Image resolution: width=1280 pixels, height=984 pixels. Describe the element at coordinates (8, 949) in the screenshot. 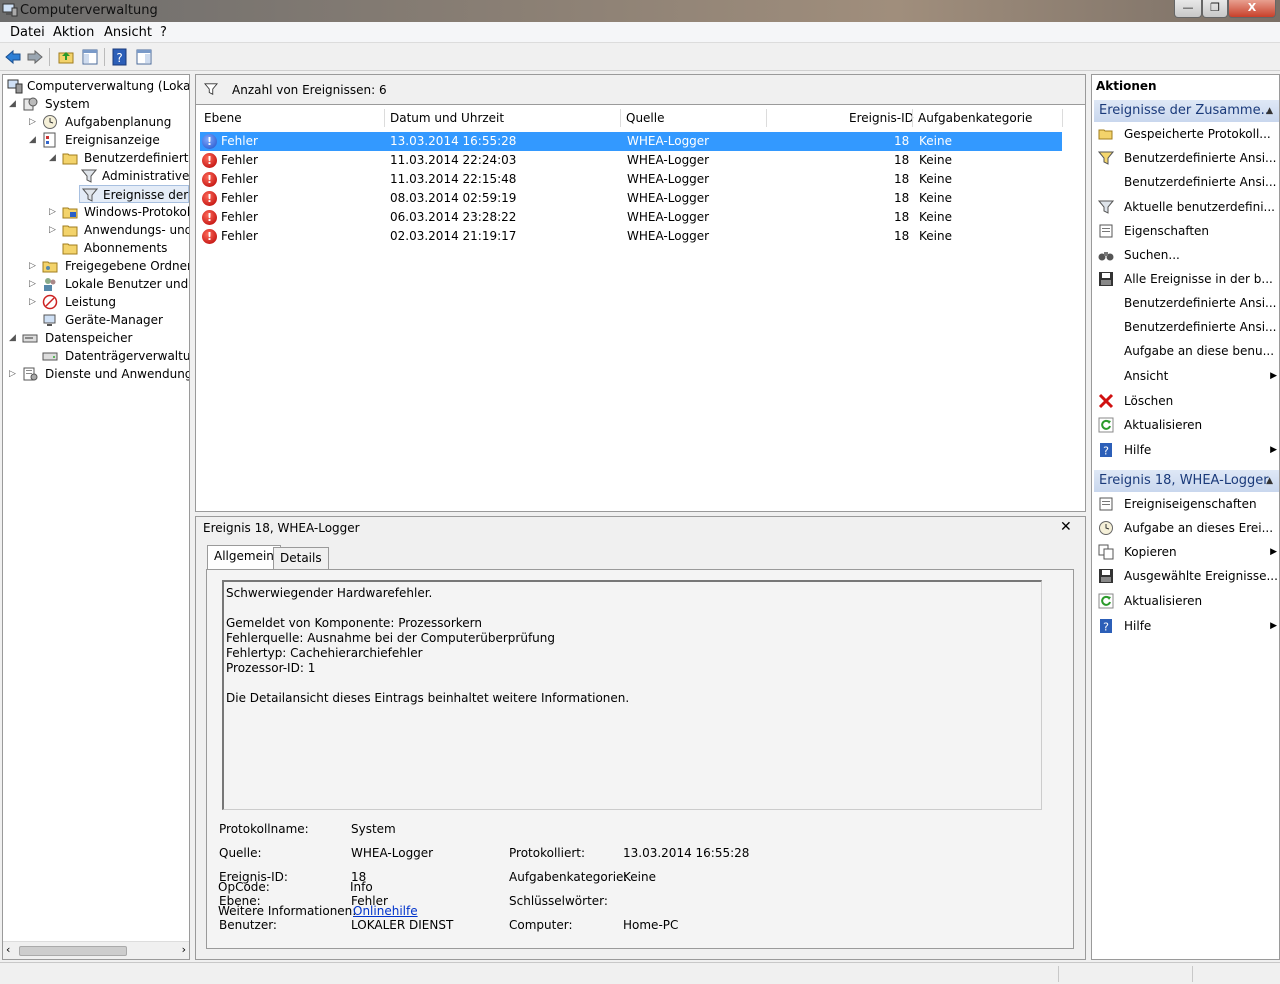

I see `scroll-left-icon: ‹` at that location.